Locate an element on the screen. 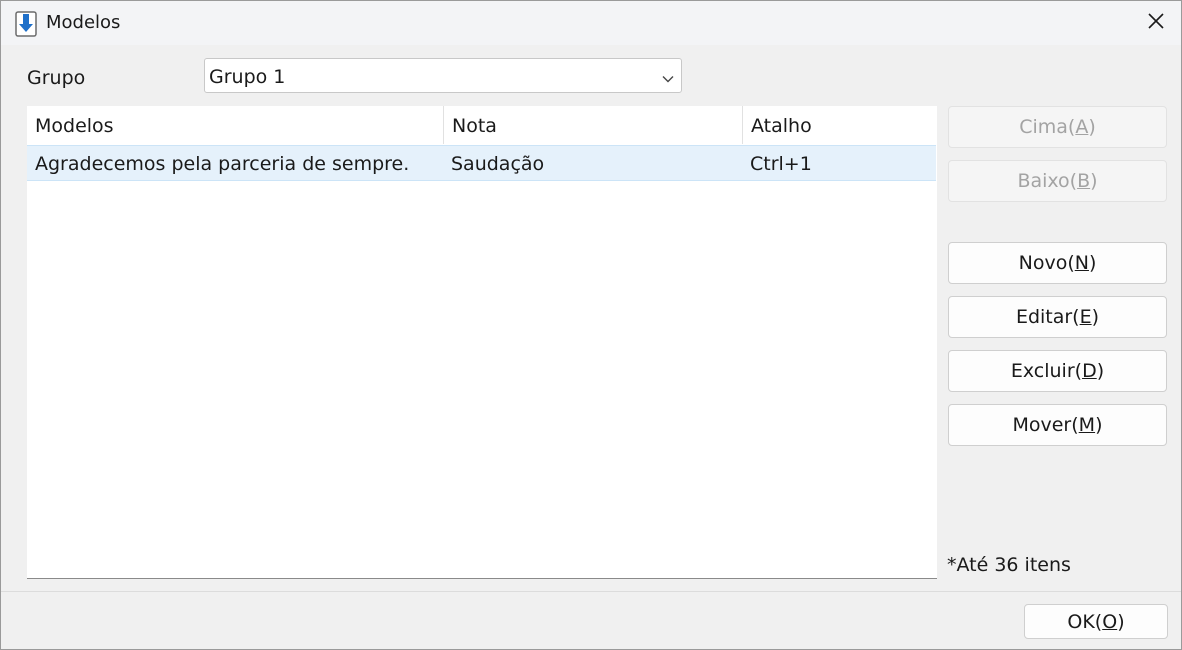 The image size is (1182, 650). delete-button: Excluir(D) is located at coordinates (1057, 371).